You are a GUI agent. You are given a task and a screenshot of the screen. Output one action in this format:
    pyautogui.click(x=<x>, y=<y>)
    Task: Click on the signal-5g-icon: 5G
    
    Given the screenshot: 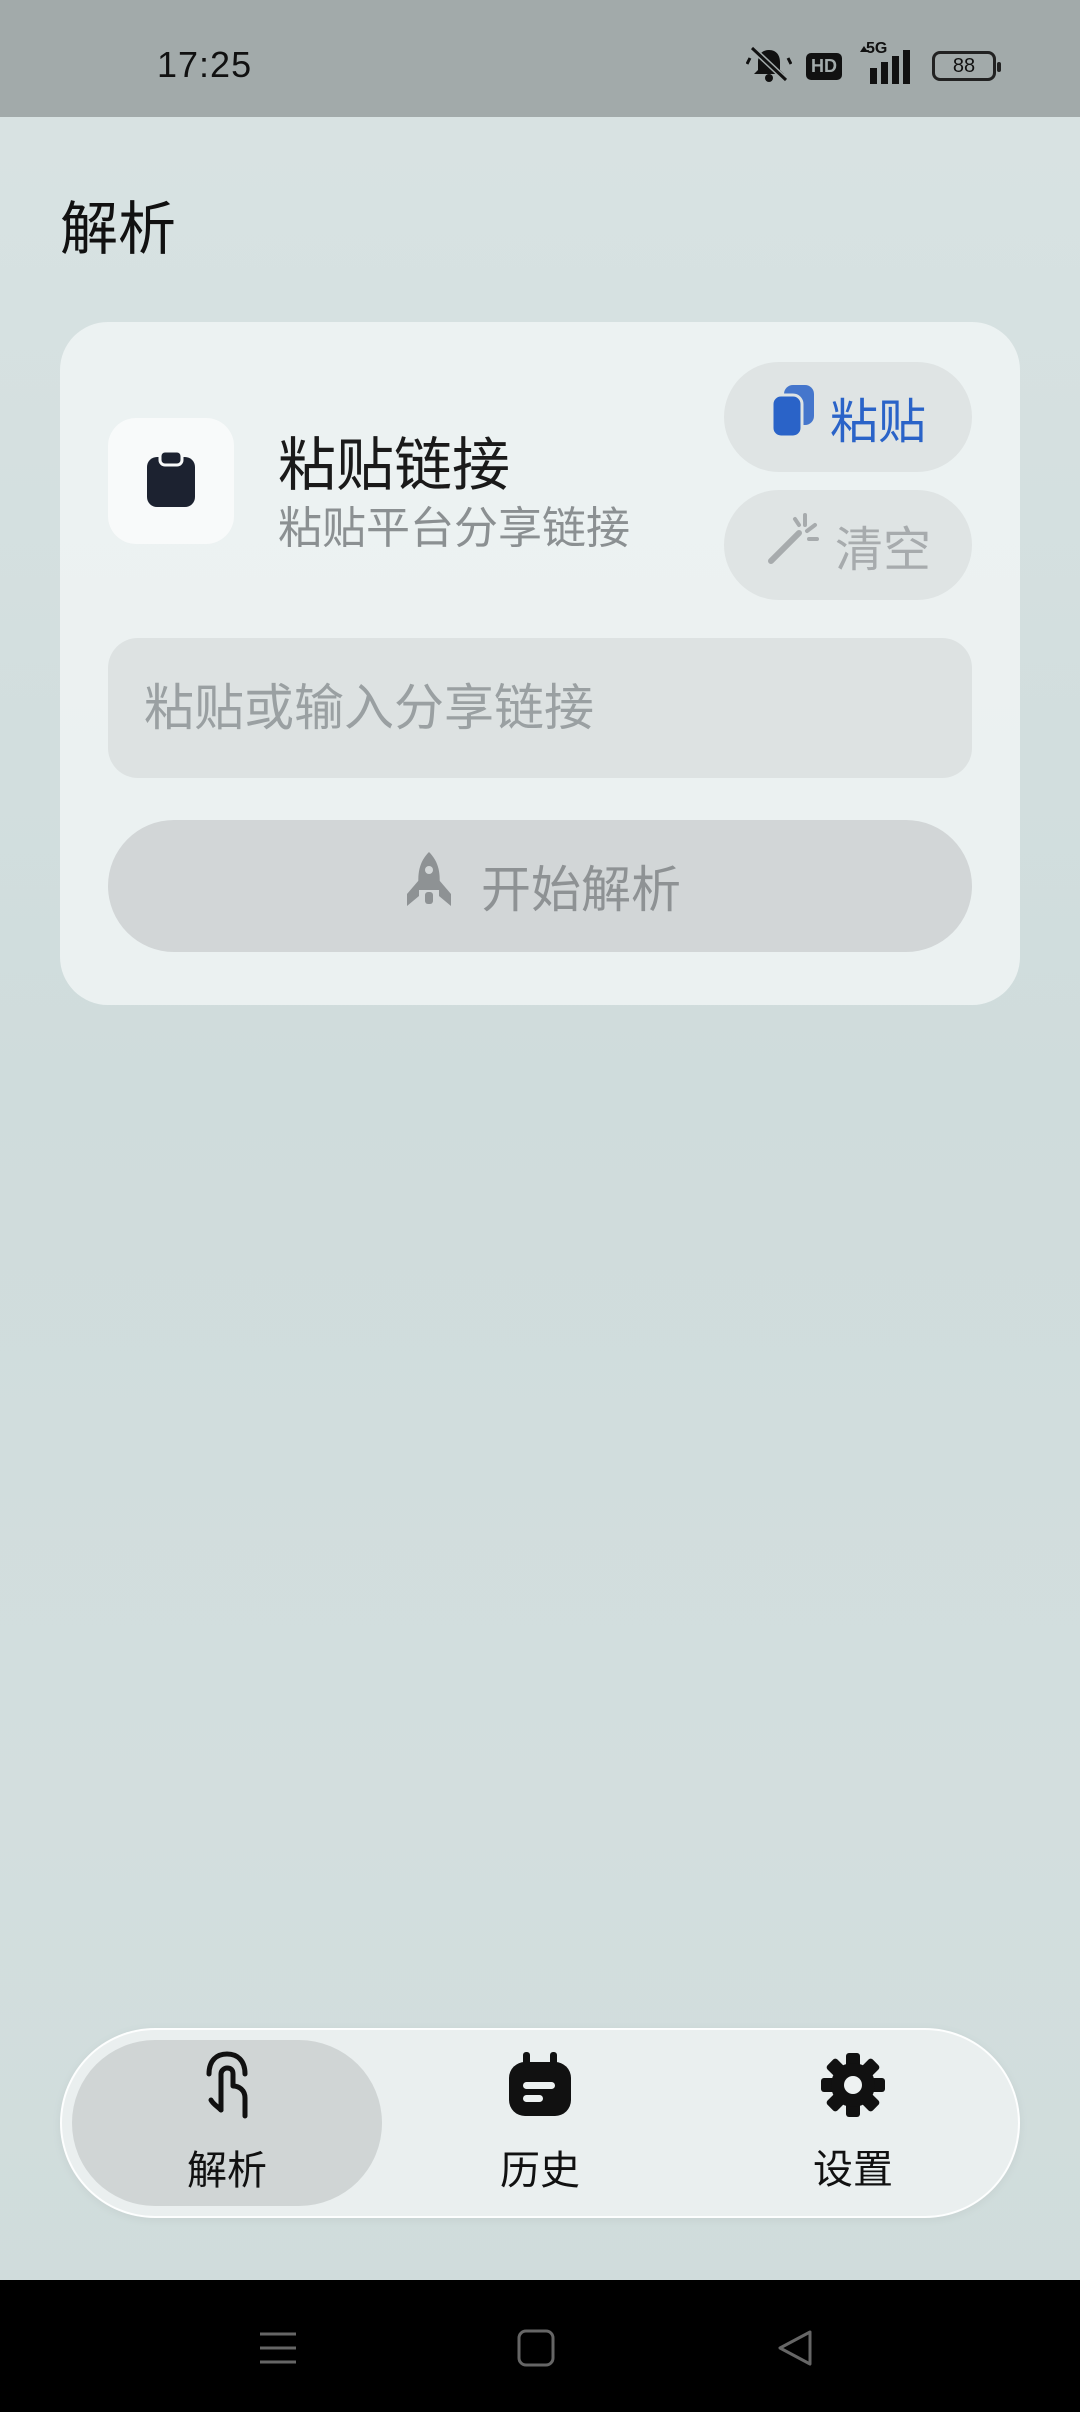 What is the action you would take?
    pyautogui.click(x=887, y=63)
    